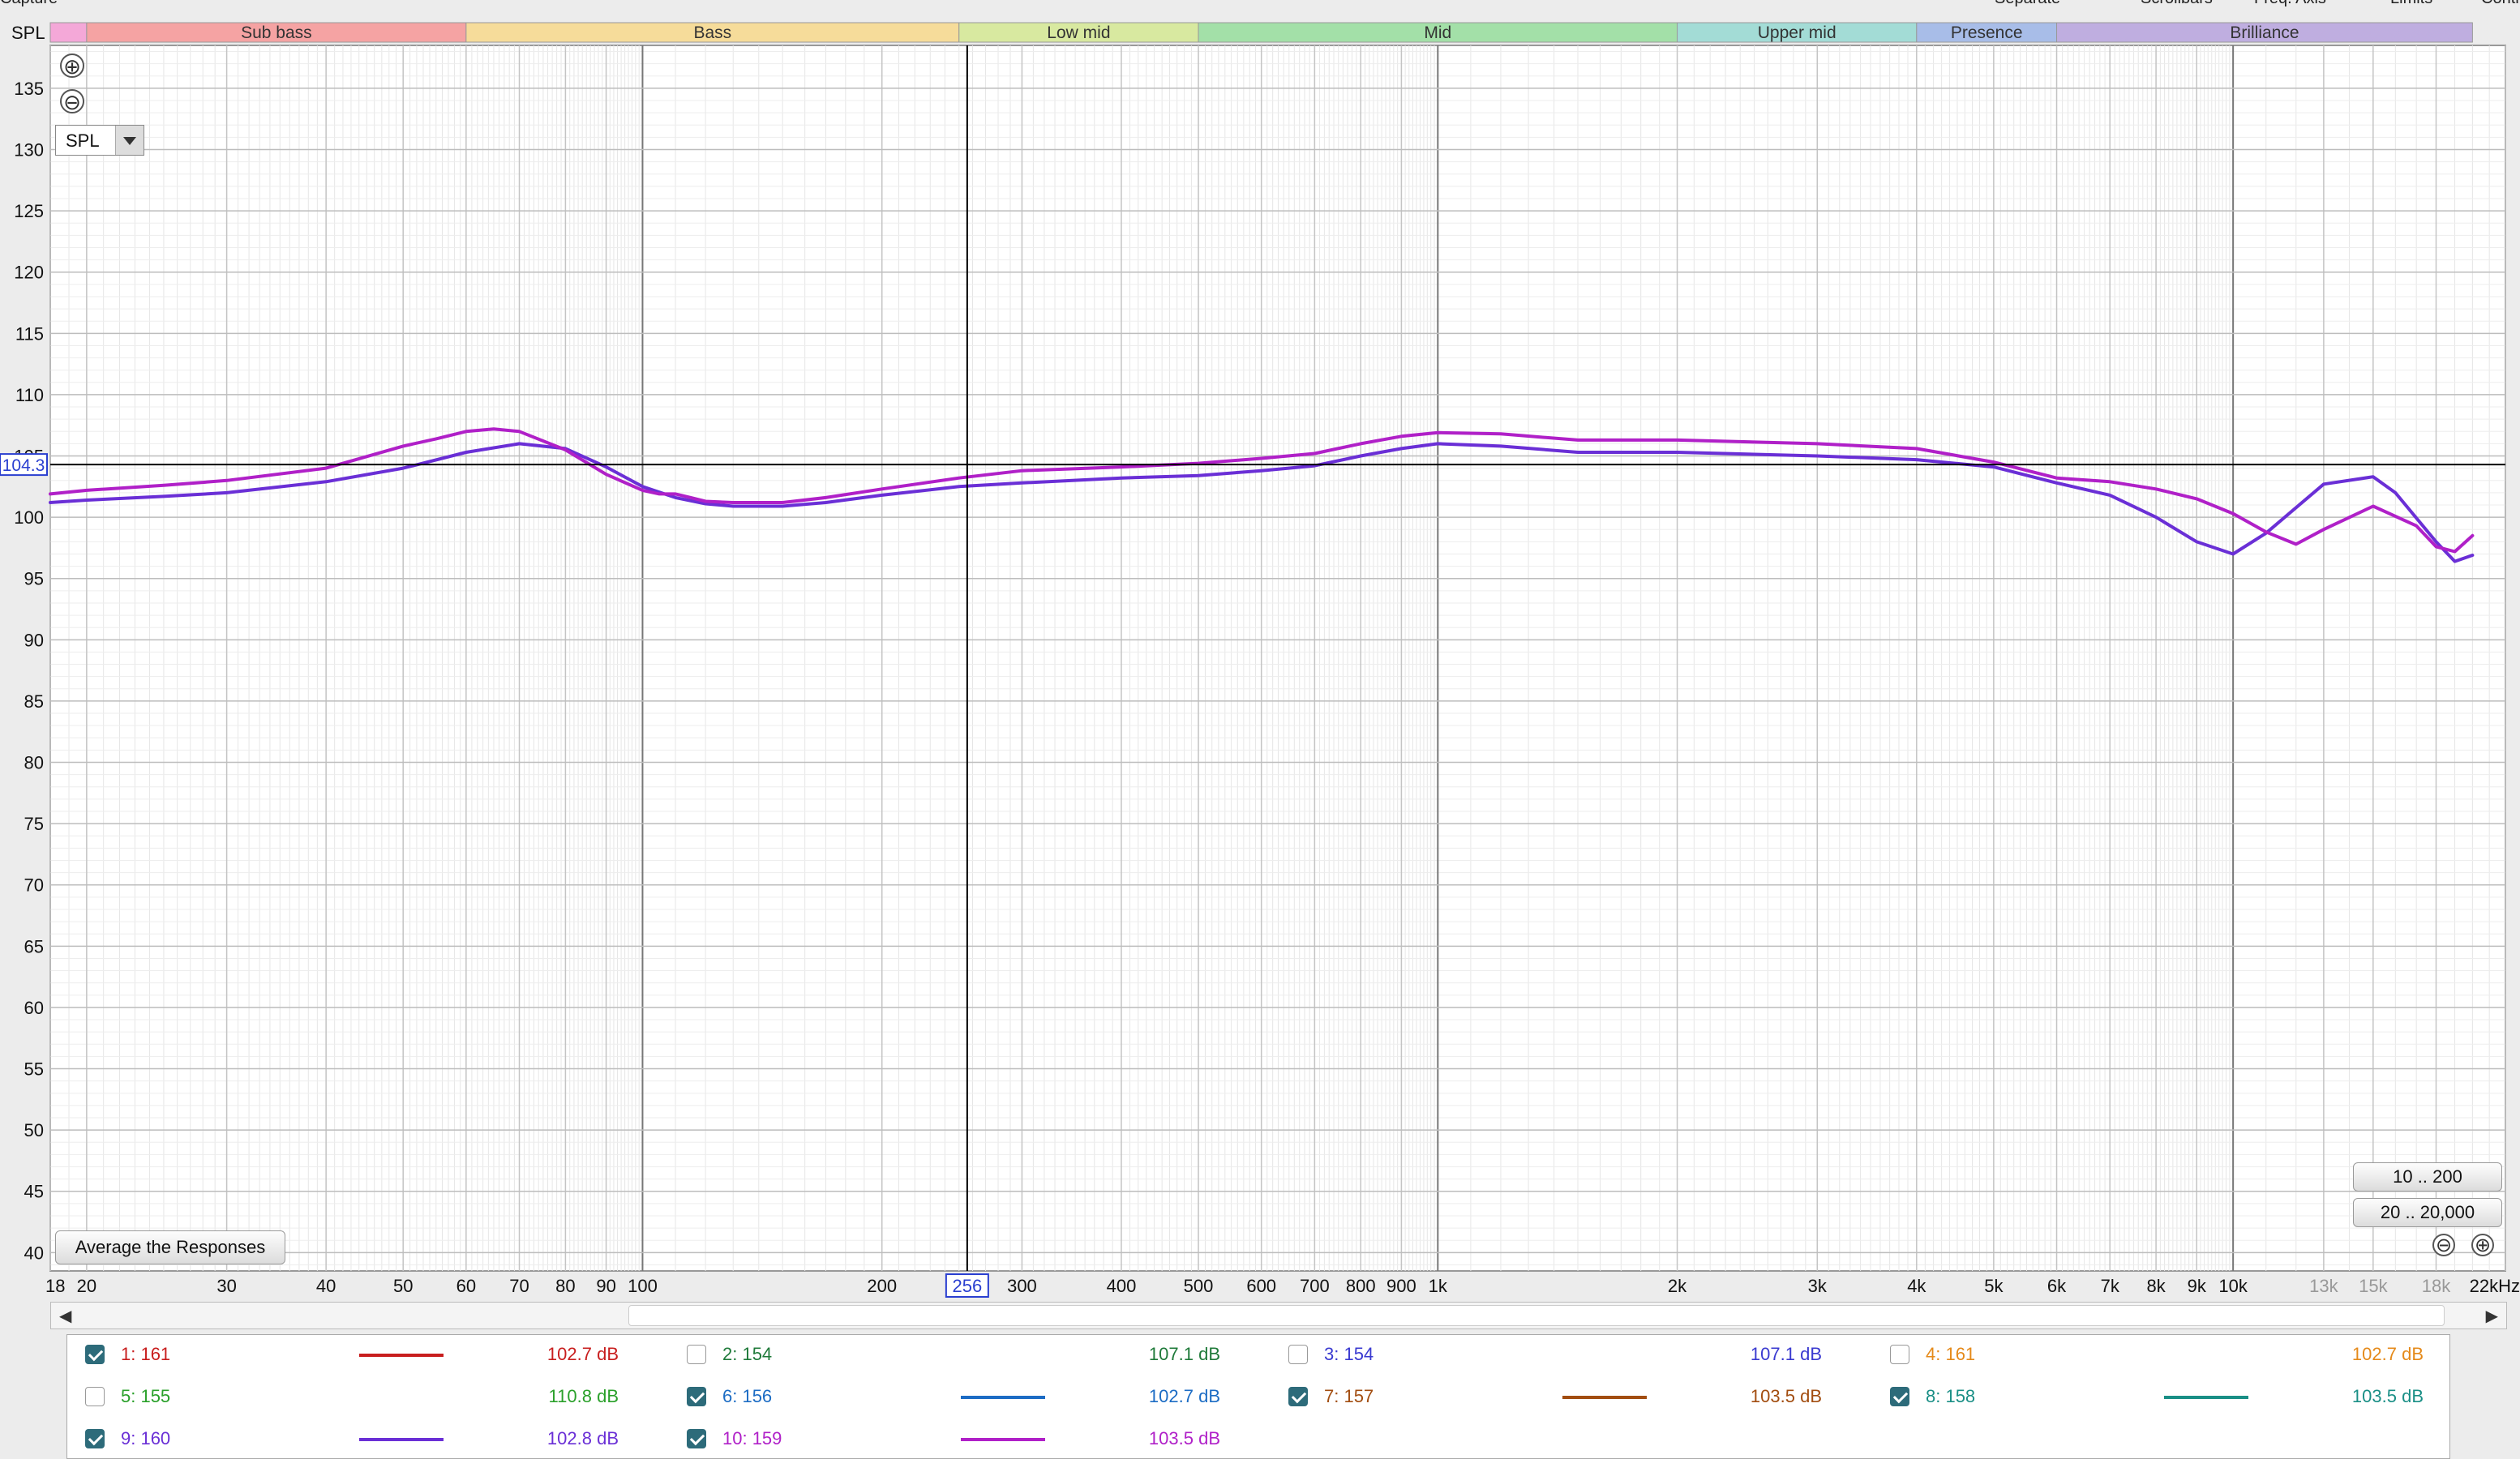 The width and height of the screenshot is (2520, 1459). I want to click on y-tick-label: 120, so click(29, 273).